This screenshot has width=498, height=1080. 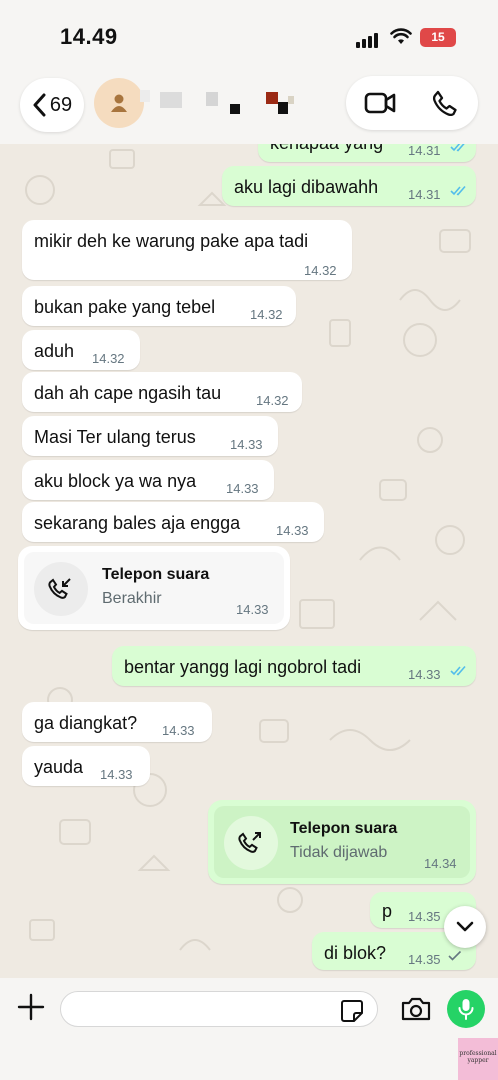 What do you see at coordinates (137, 523) in the screenshot?
I see `message-text: sekarang bales aja engga` at bounding box center [137, 523].